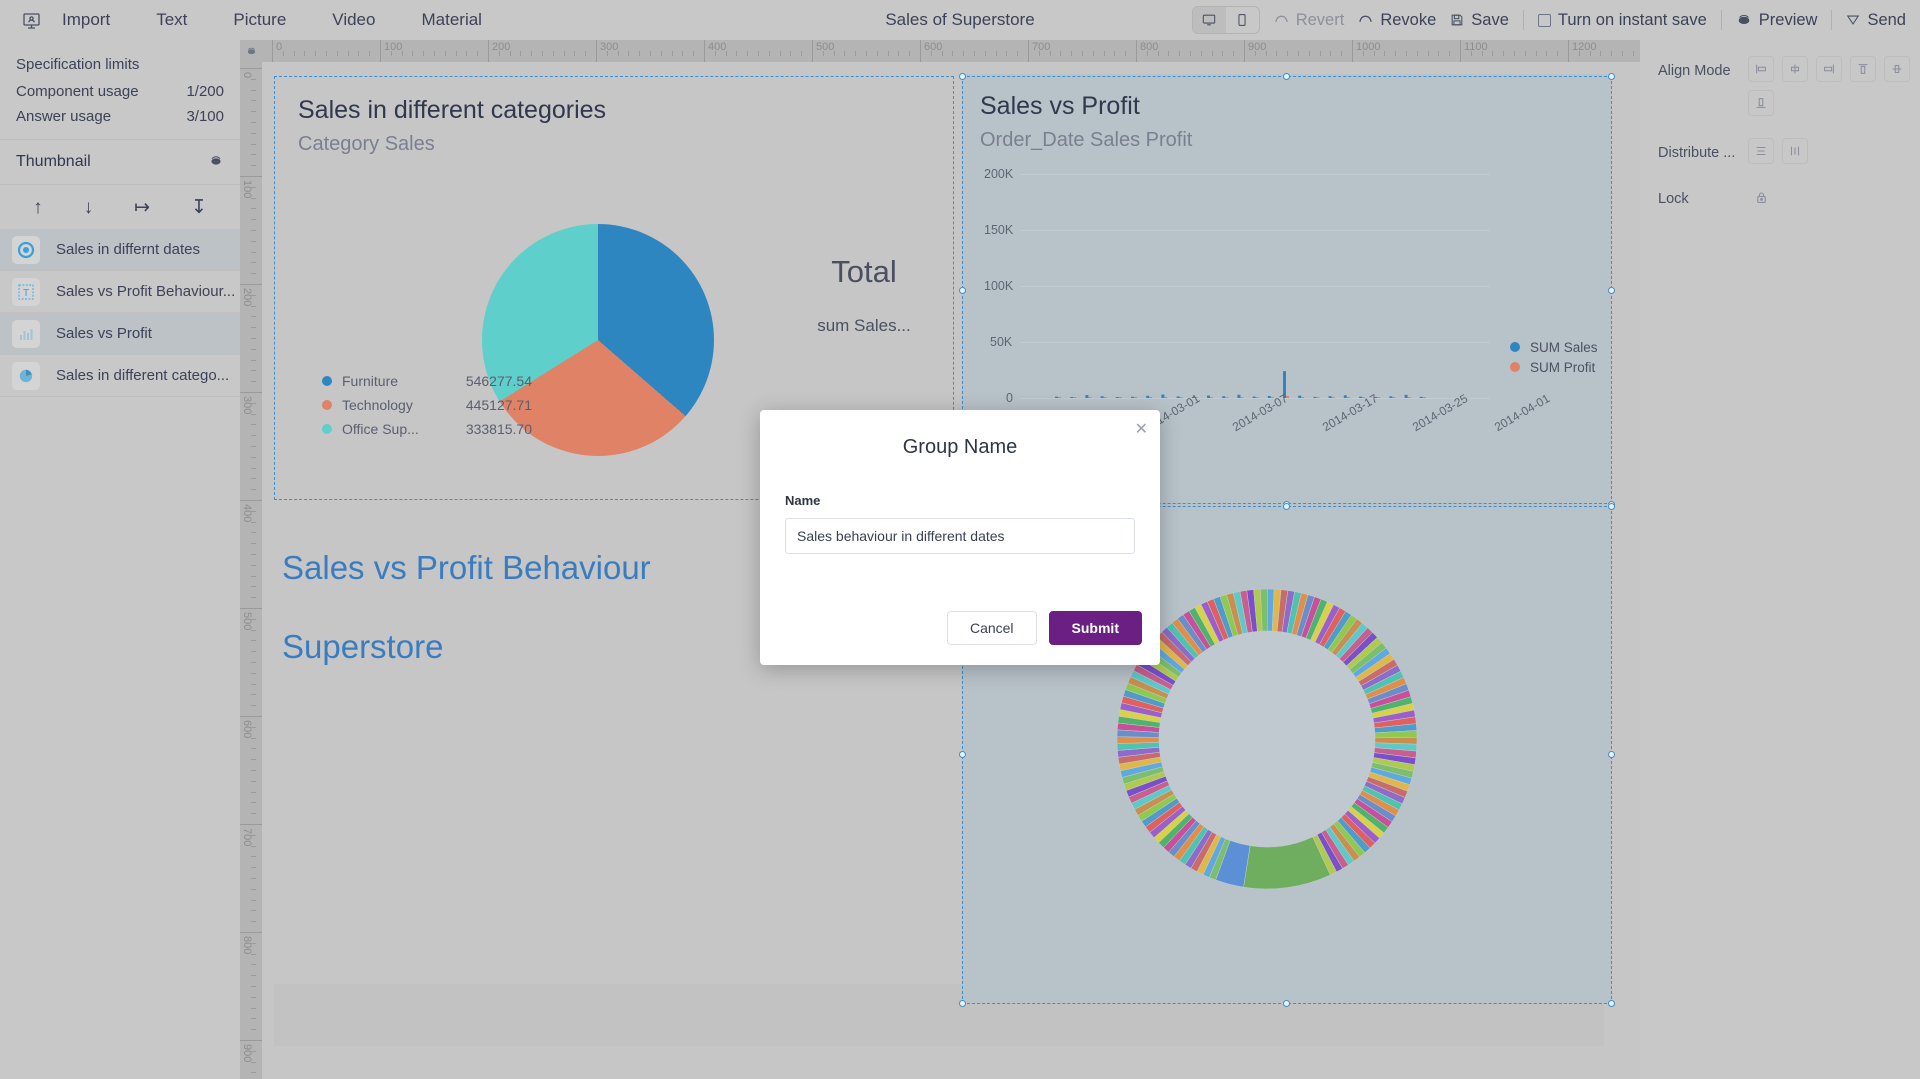 The width and height of the screenshot is (1920, 1079). Describe the element at coordinates (1044, 628) in the screenshot. I see `dialog-actions: Cancel Submit` at that location.